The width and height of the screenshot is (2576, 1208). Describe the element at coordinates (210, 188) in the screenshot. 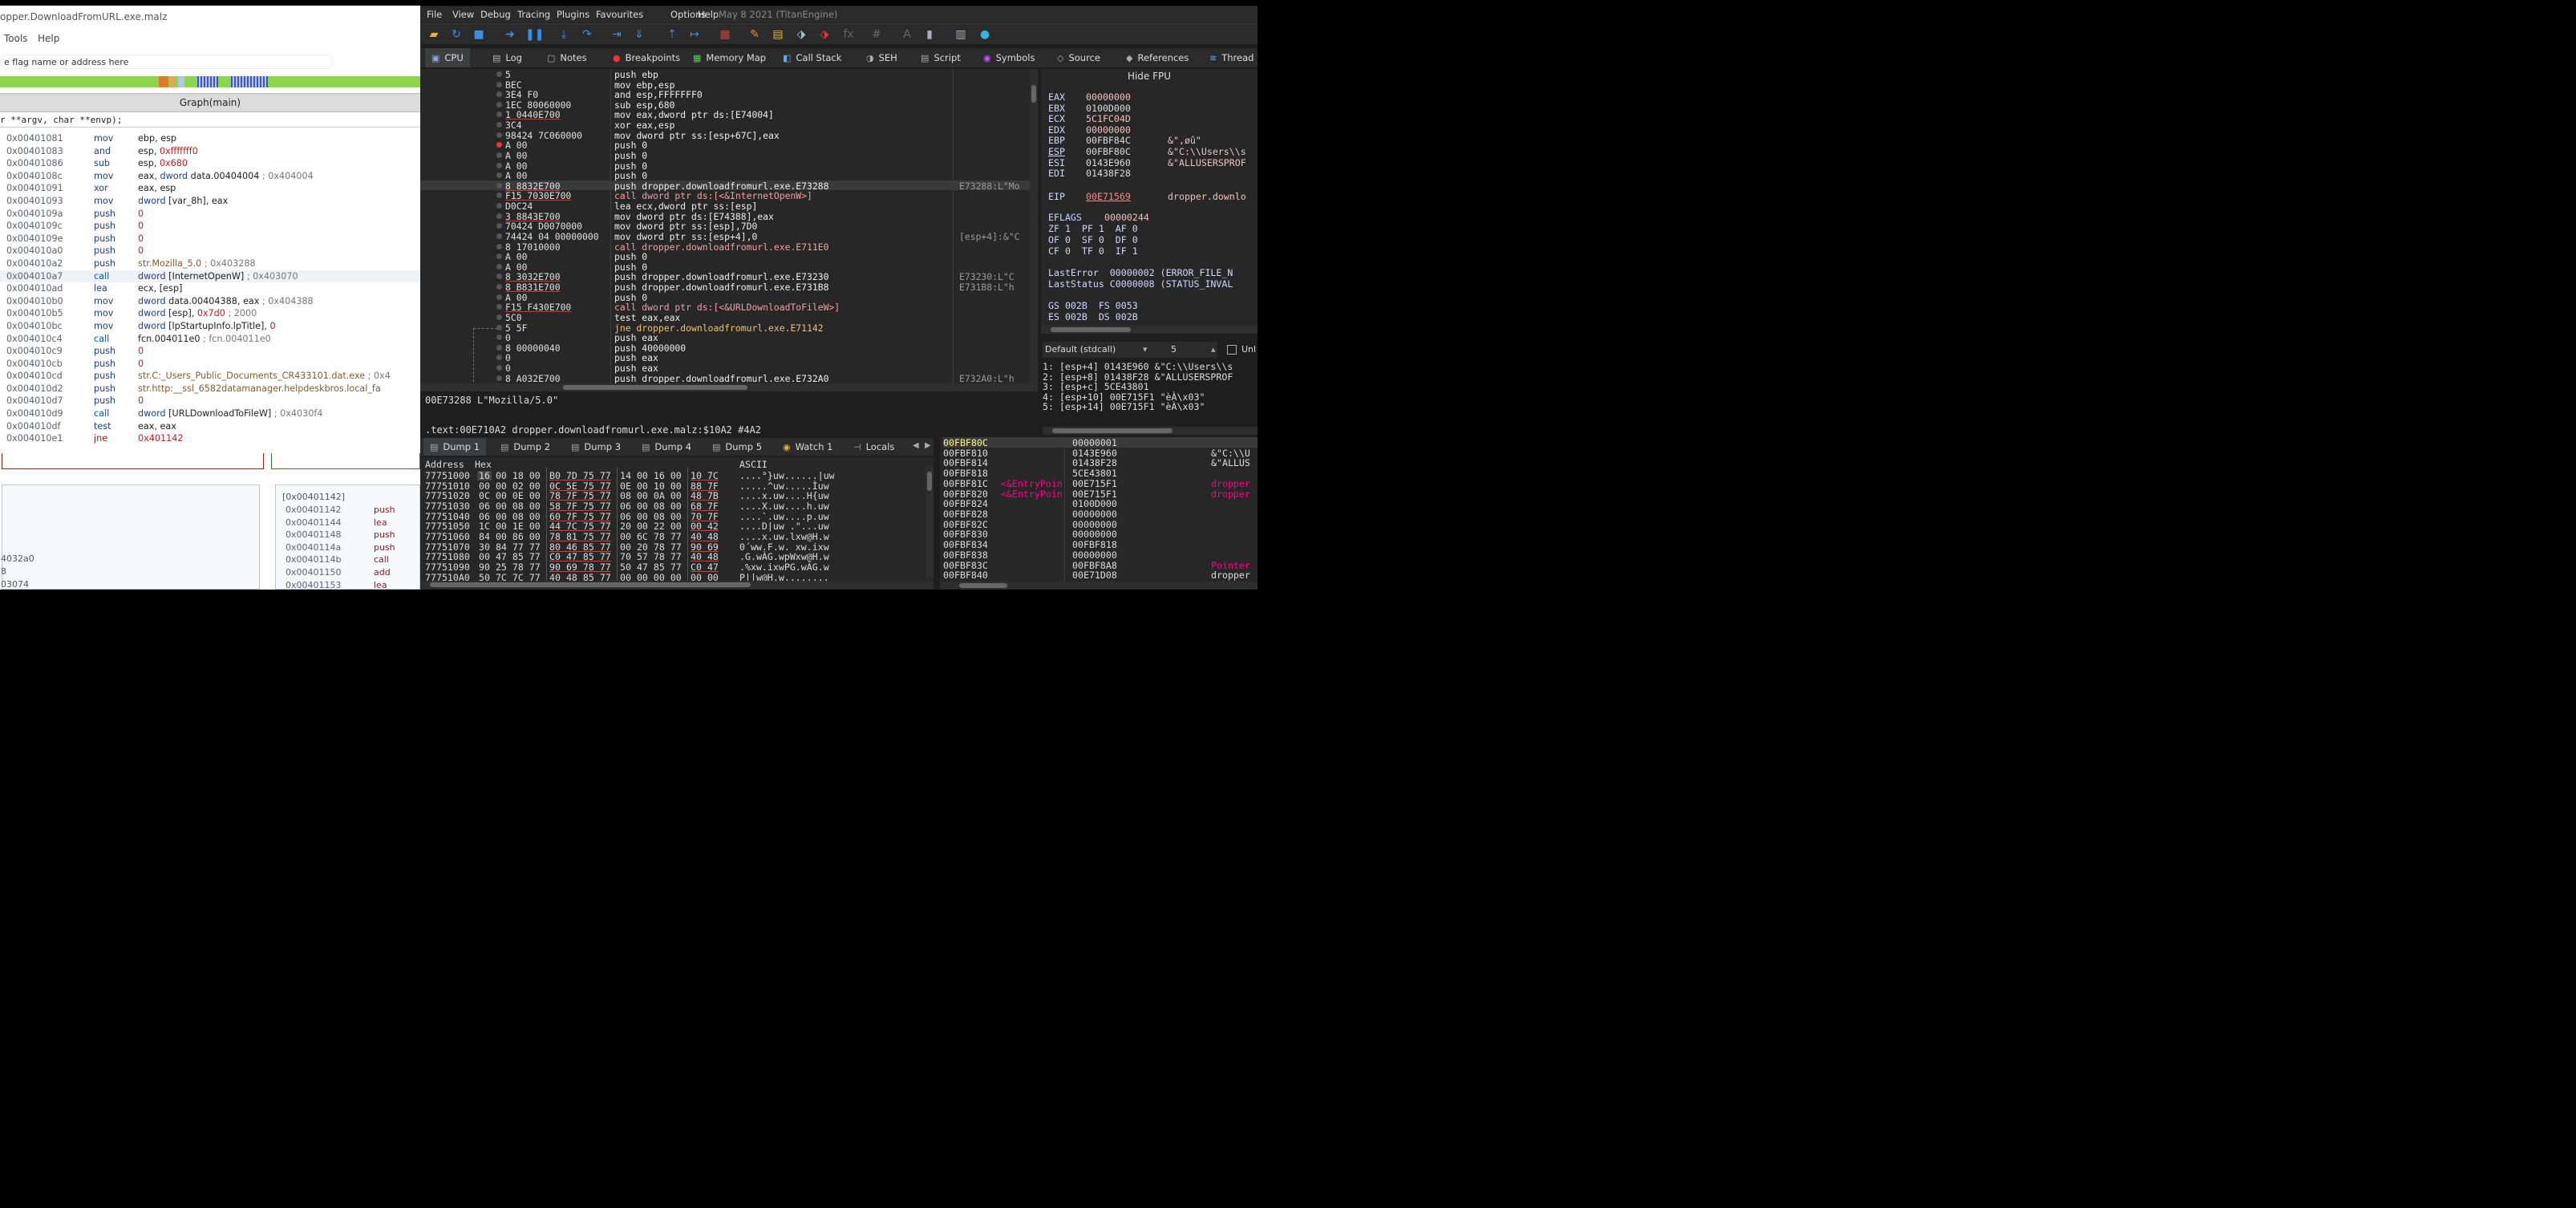

I see `disasm-row: 0x00401091 xor eax, esp` at that location.